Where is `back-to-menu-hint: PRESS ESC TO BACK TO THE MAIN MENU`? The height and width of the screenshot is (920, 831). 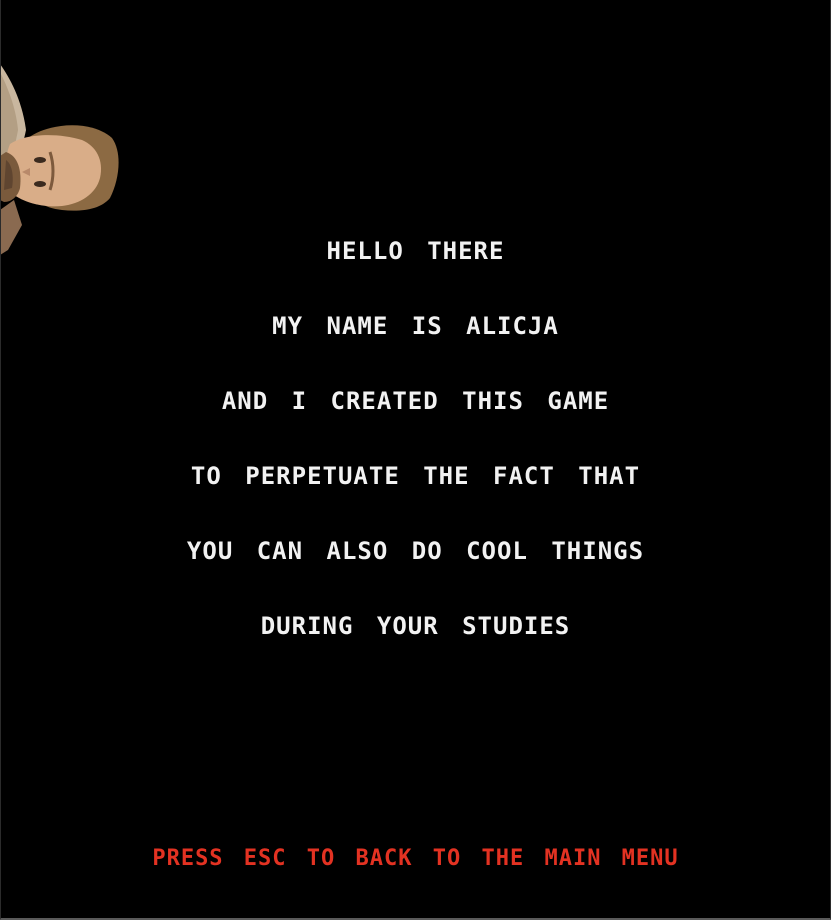
back-to-menu-hint: PRESS ESC TO BACK TO THE MAIN MENU is located at coordinates (415, 858).